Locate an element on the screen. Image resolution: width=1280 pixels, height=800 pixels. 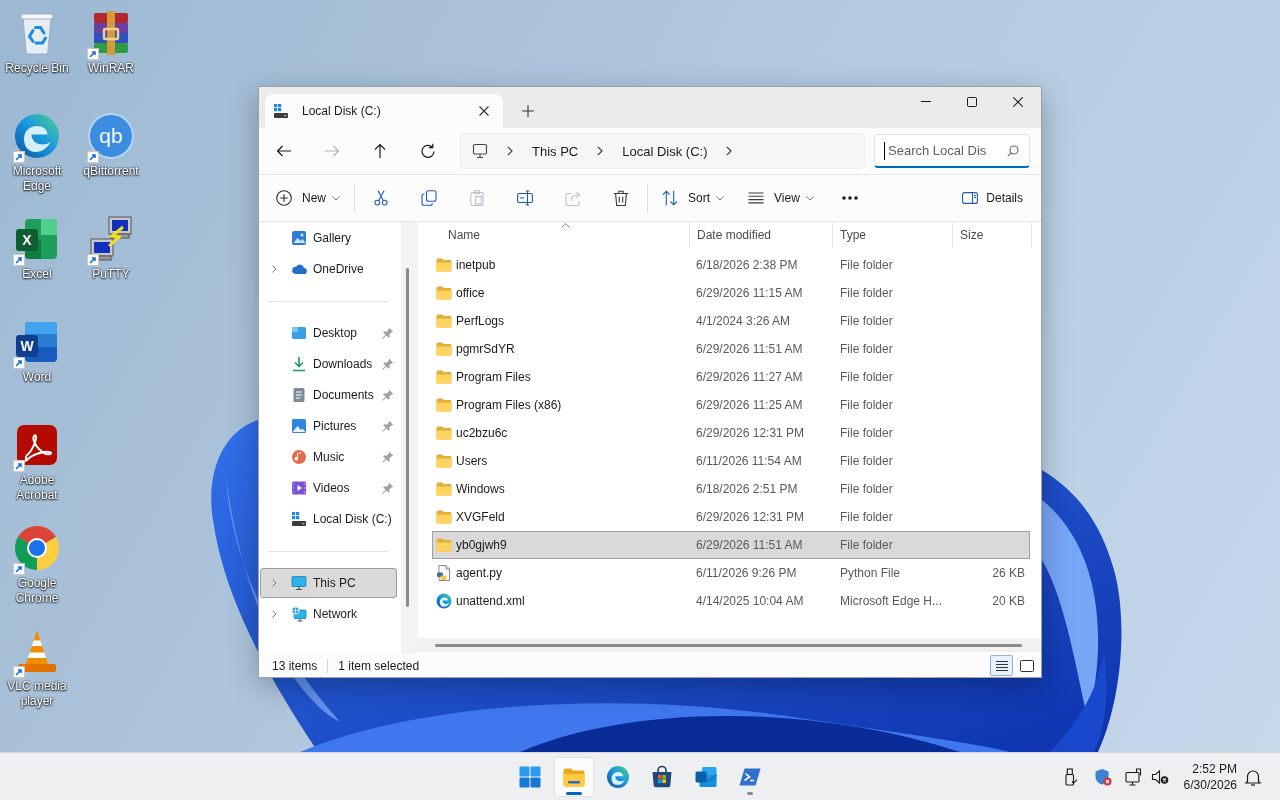
screen-icon is located at coordinates (299, 333).